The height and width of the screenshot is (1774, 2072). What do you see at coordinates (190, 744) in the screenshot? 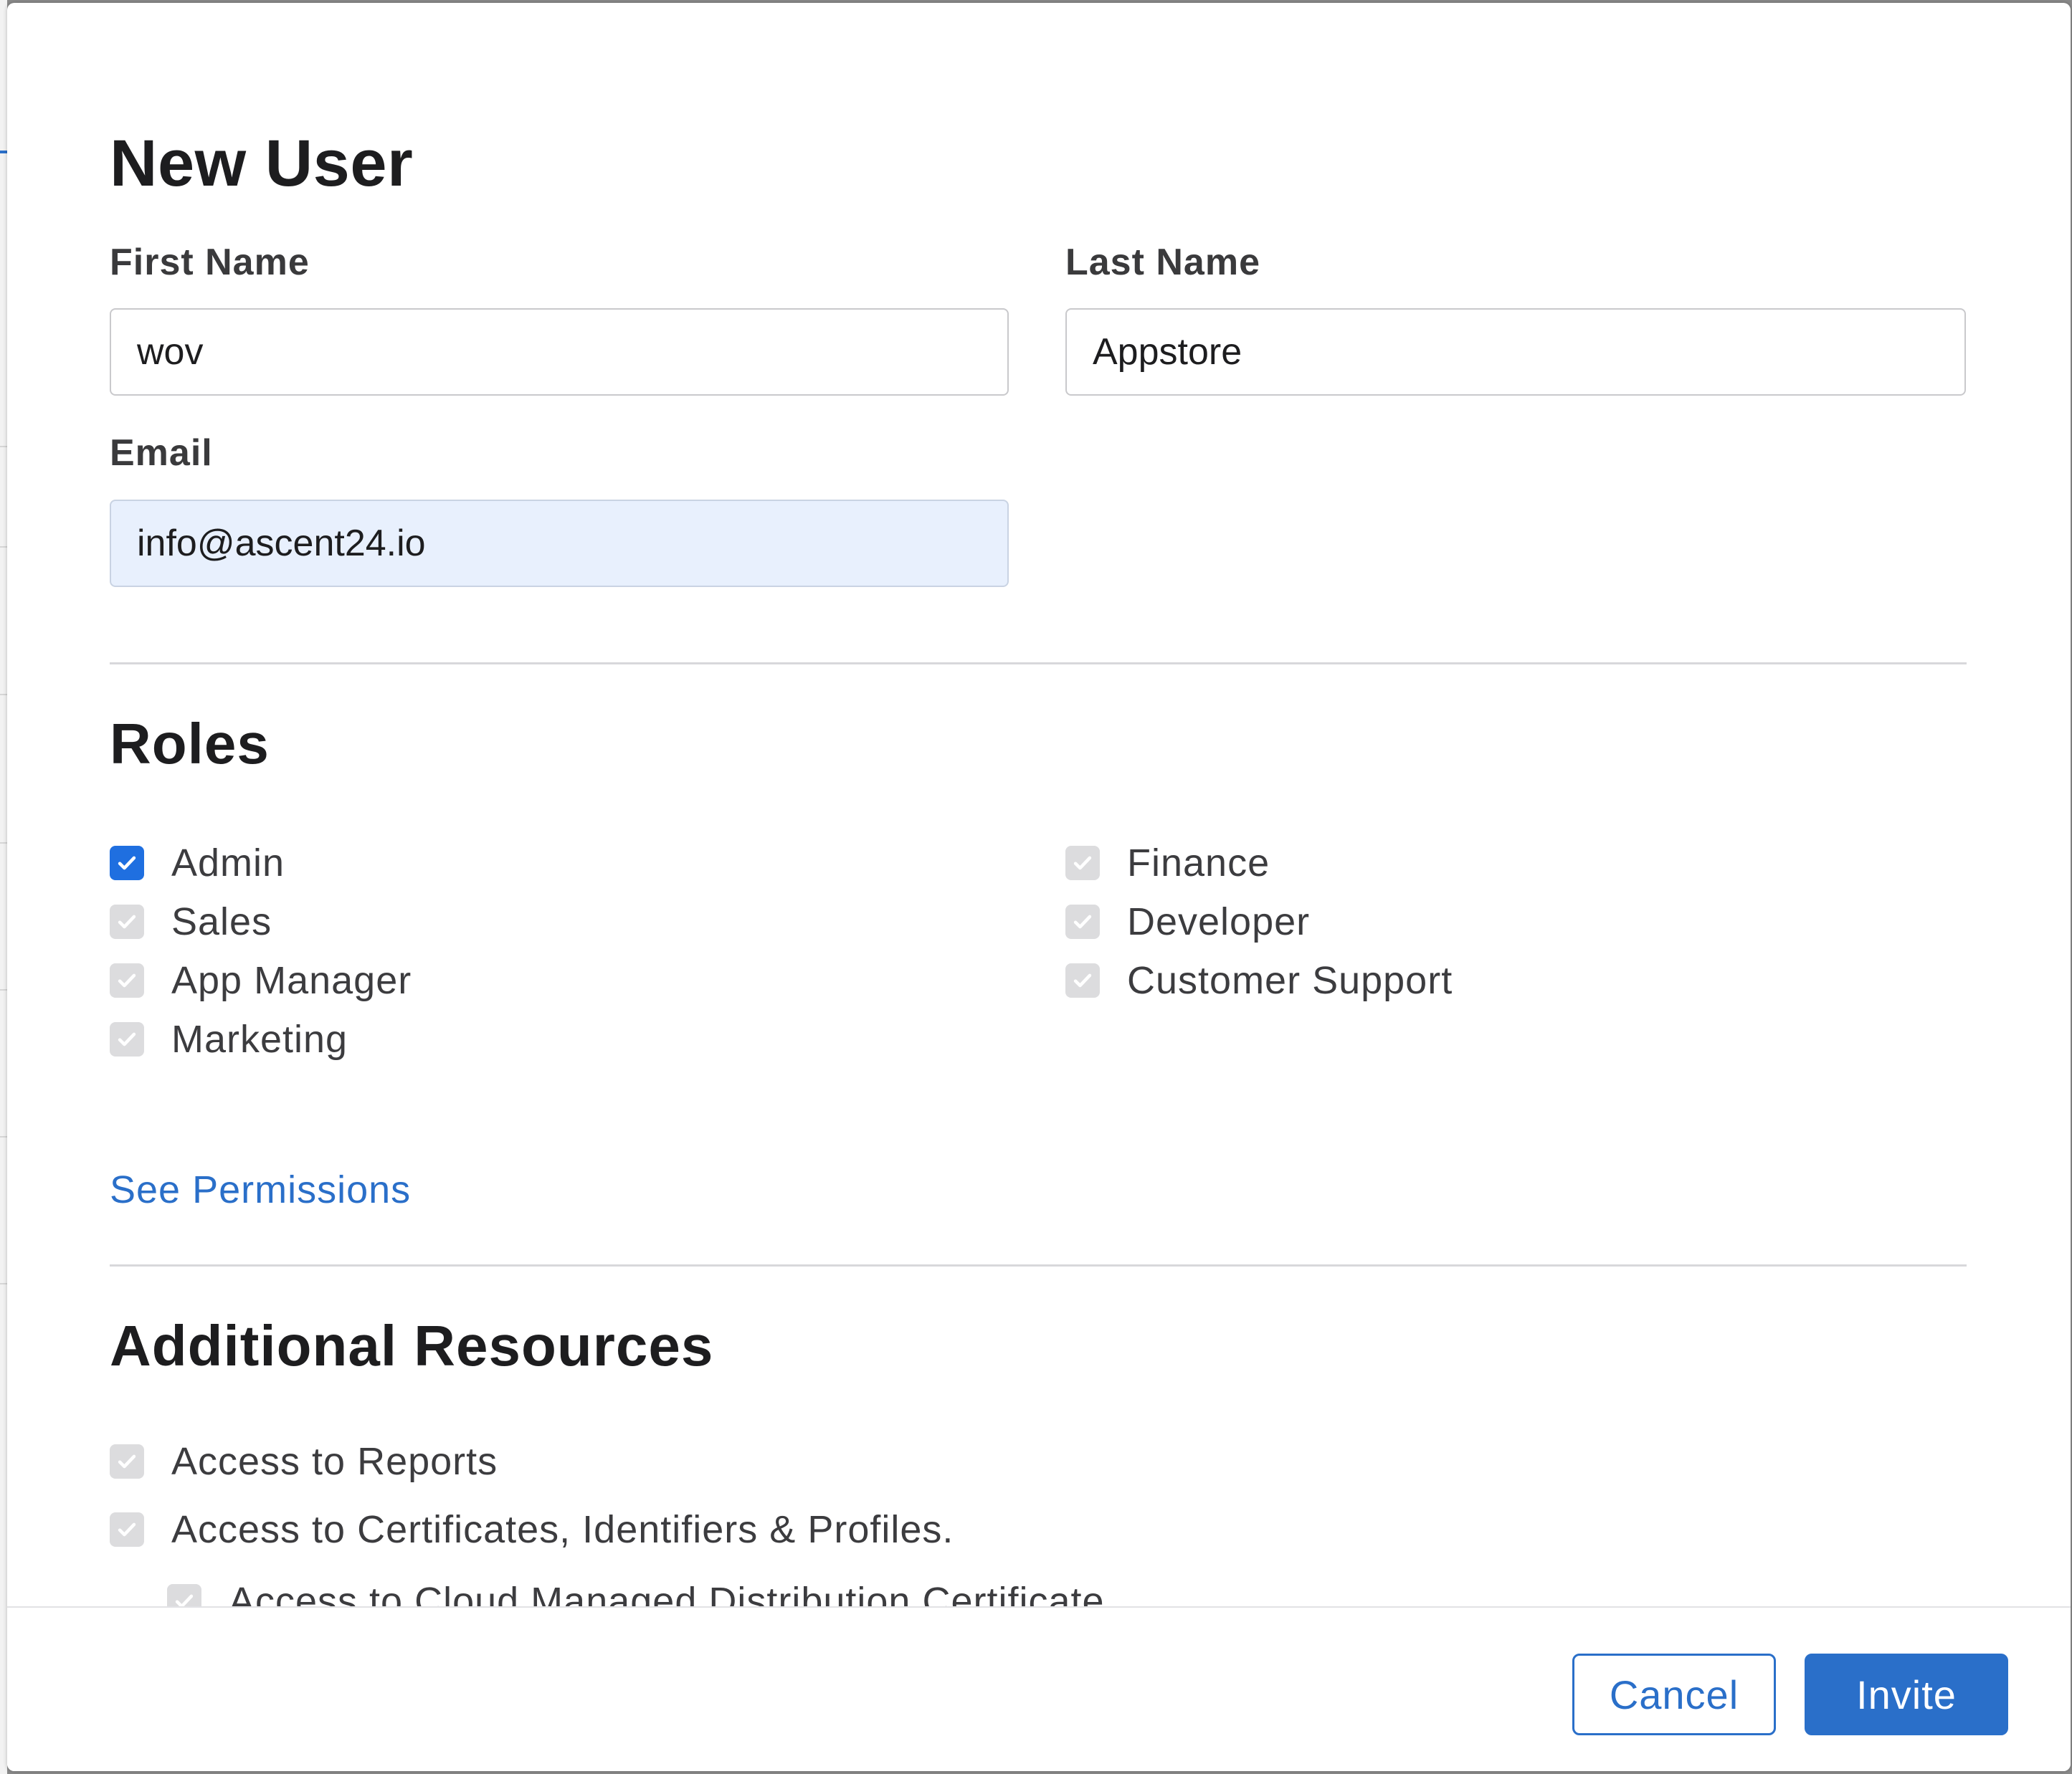
I see `roles-heading: Roles` at bounding box center [190, 744].